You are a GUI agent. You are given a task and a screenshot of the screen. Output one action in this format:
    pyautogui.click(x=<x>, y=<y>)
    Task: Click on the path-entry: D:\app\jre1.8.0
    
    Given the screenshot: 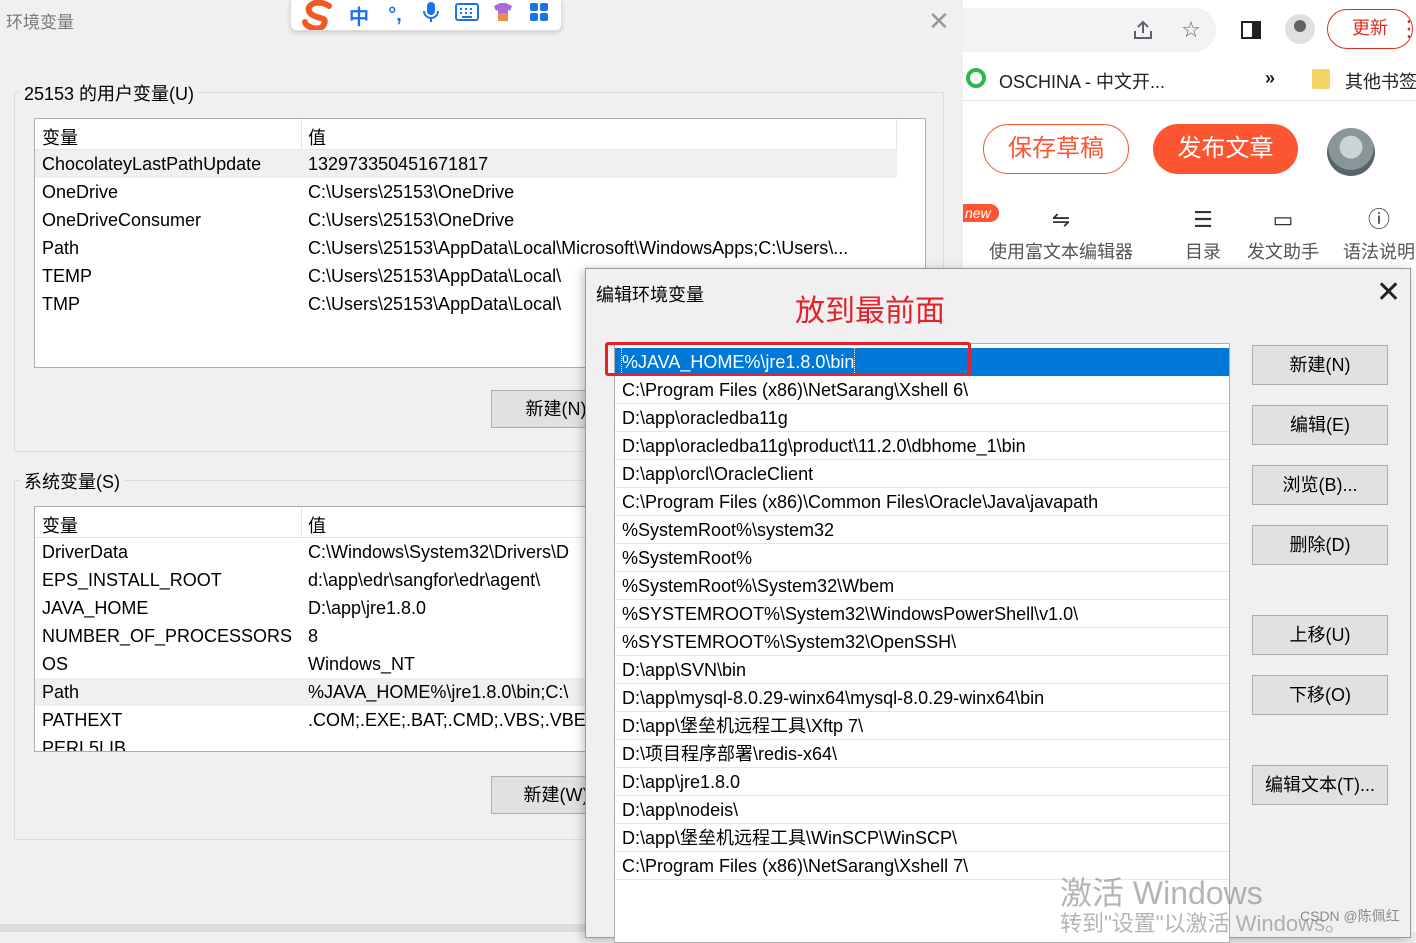 What is the action you would take?
    pyautogui.click(x=922, y=782)
    